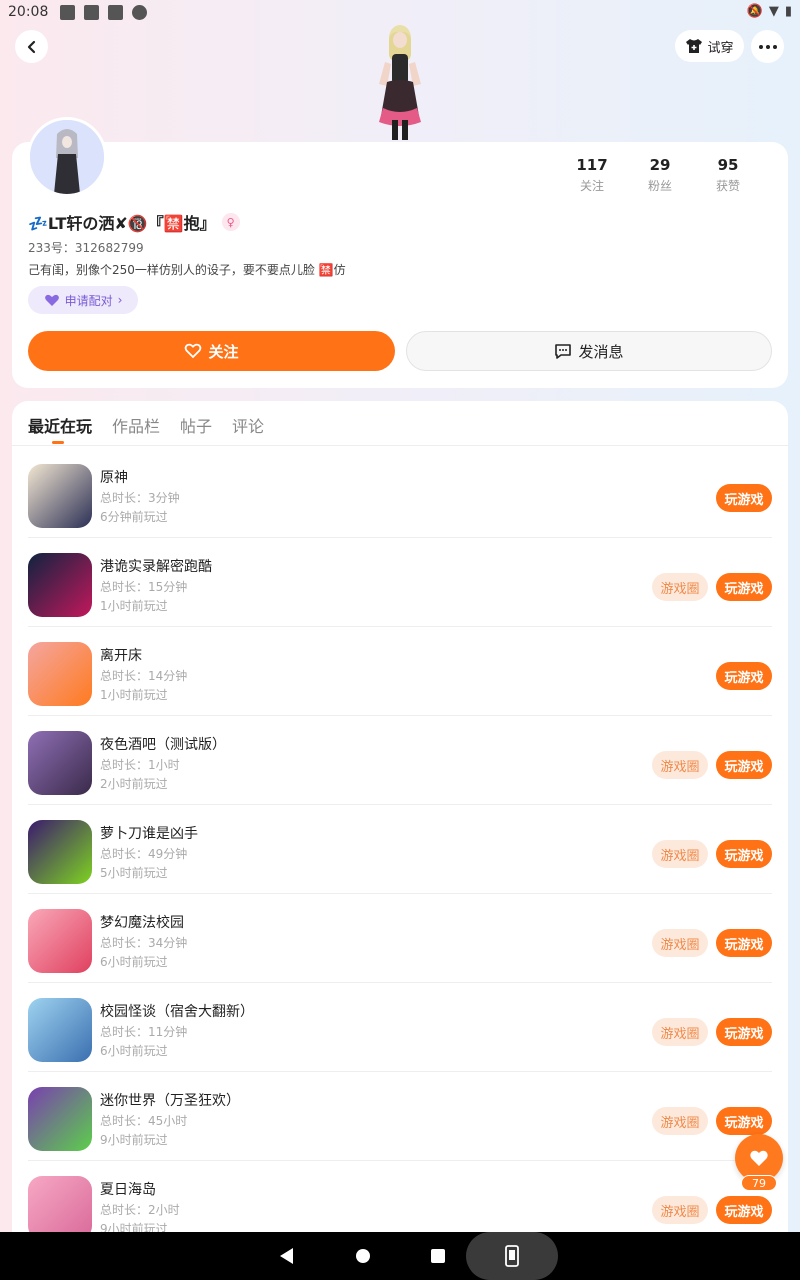 This screenshot has width=800, height=1280. I want to click on game-row: 离开床 总时长：14分钟 1小时前玩过 玩游戏, so click(400, 671).